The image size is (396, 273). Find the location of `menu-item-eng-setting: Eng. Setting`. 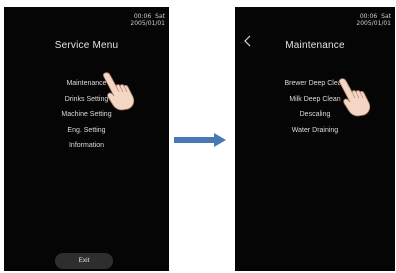

menu-item-eng-setting: Eng. Setting is located at coordinates (86, 131).